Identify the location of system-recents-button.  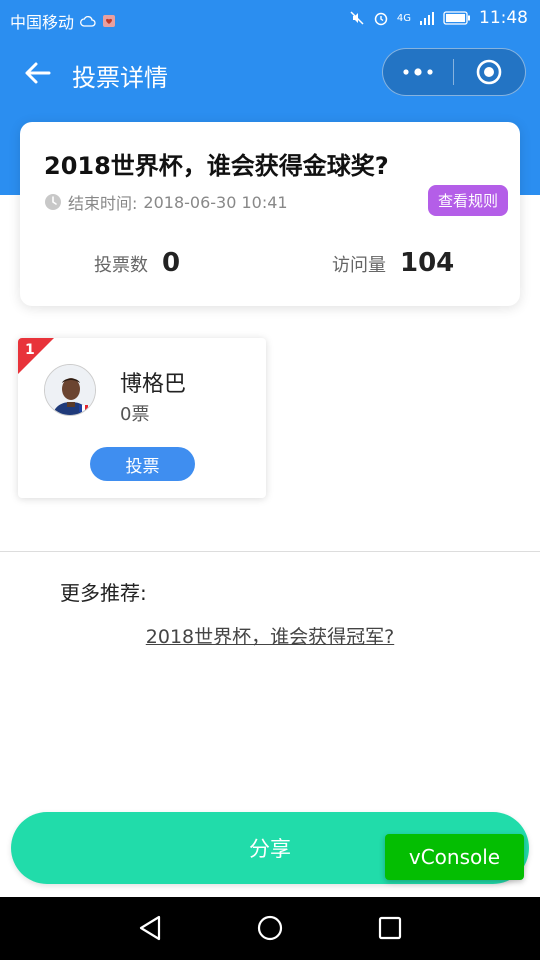
(390, 928).